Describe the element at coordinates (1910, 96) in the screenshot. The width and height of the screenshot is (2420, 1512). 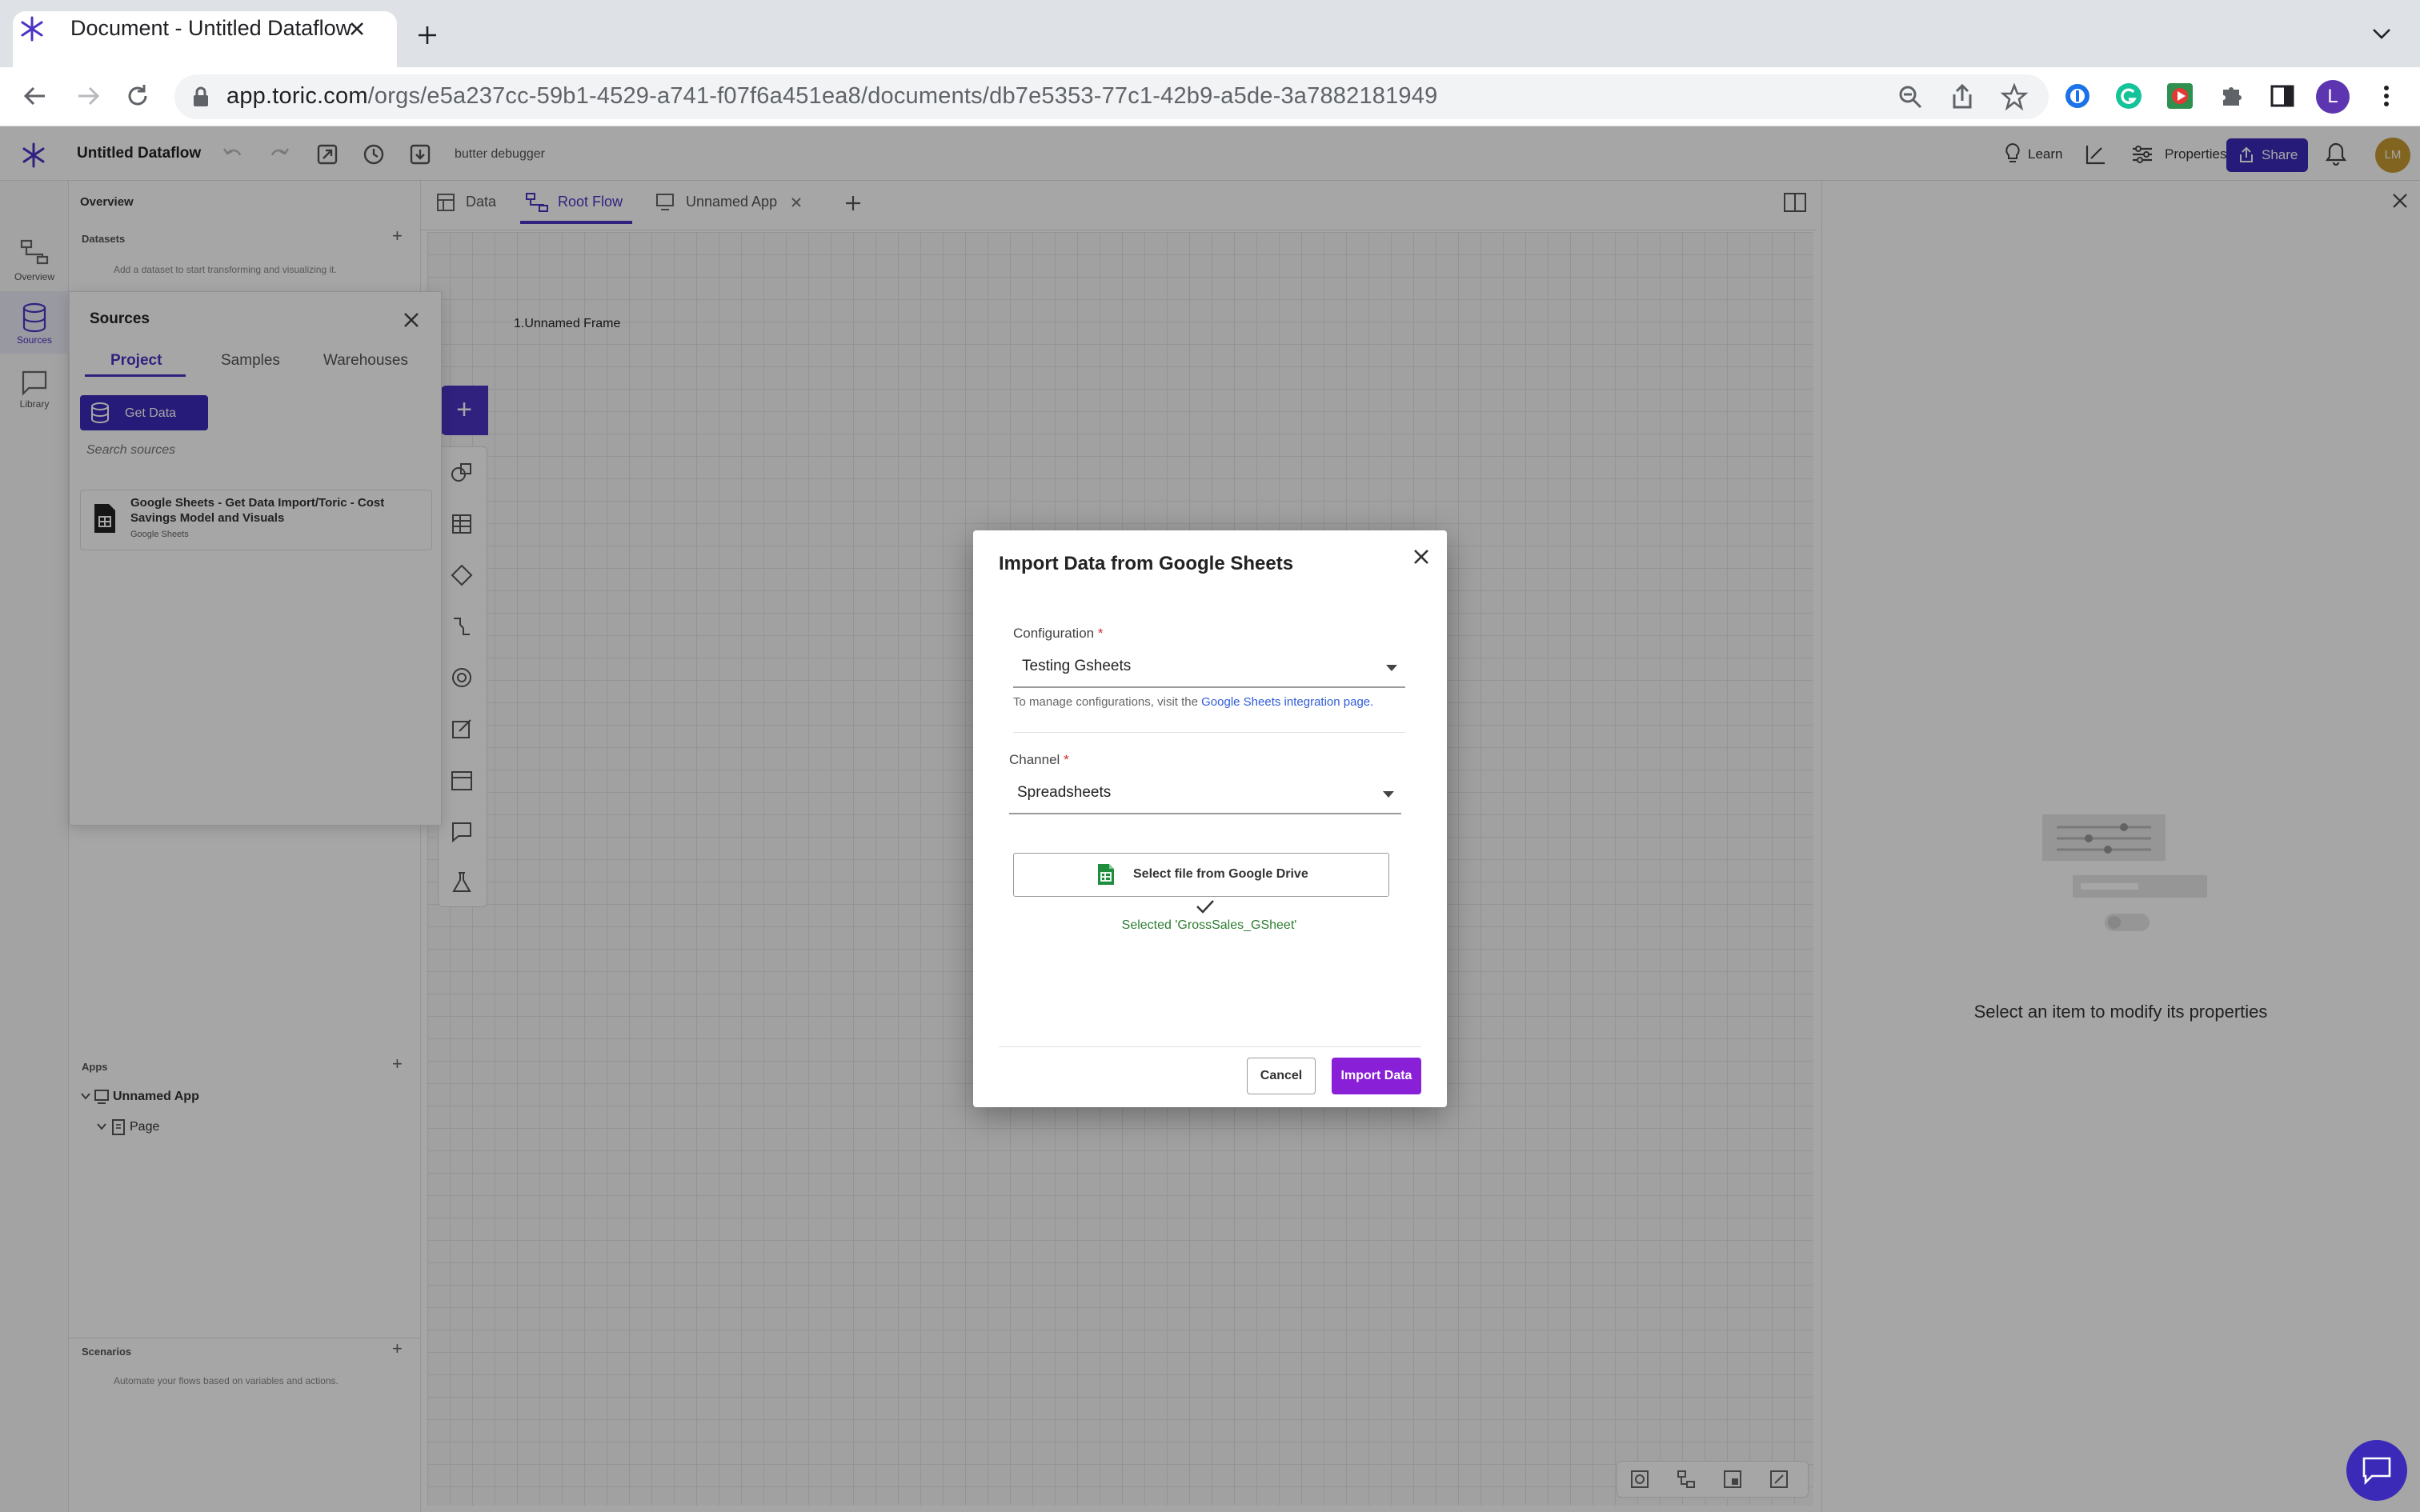
I see `zoom-out-icon` at that location.